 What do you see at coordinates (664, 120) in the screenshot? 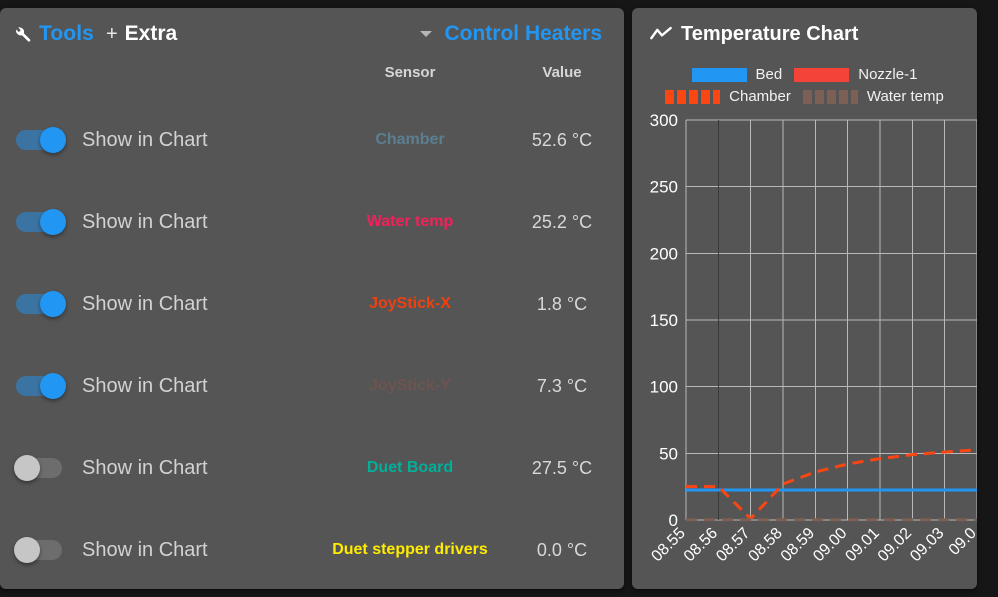
I see `y-axis-tick-label: 300` at bounding box center [664, 120].